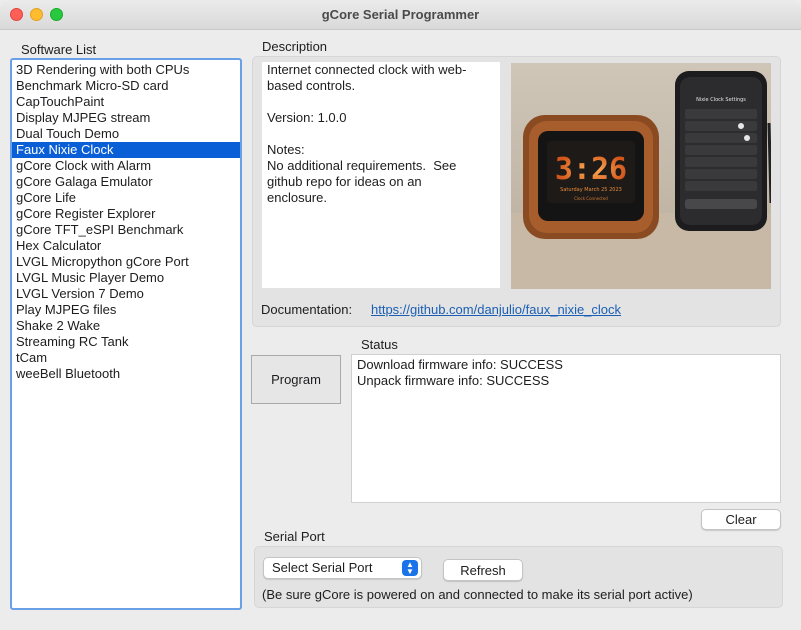 The width and height of the screenshot is (801, 630). Describe the element at coordinates (126, 358) in the screenshot. I see `software-list-item: tCam` at that location.